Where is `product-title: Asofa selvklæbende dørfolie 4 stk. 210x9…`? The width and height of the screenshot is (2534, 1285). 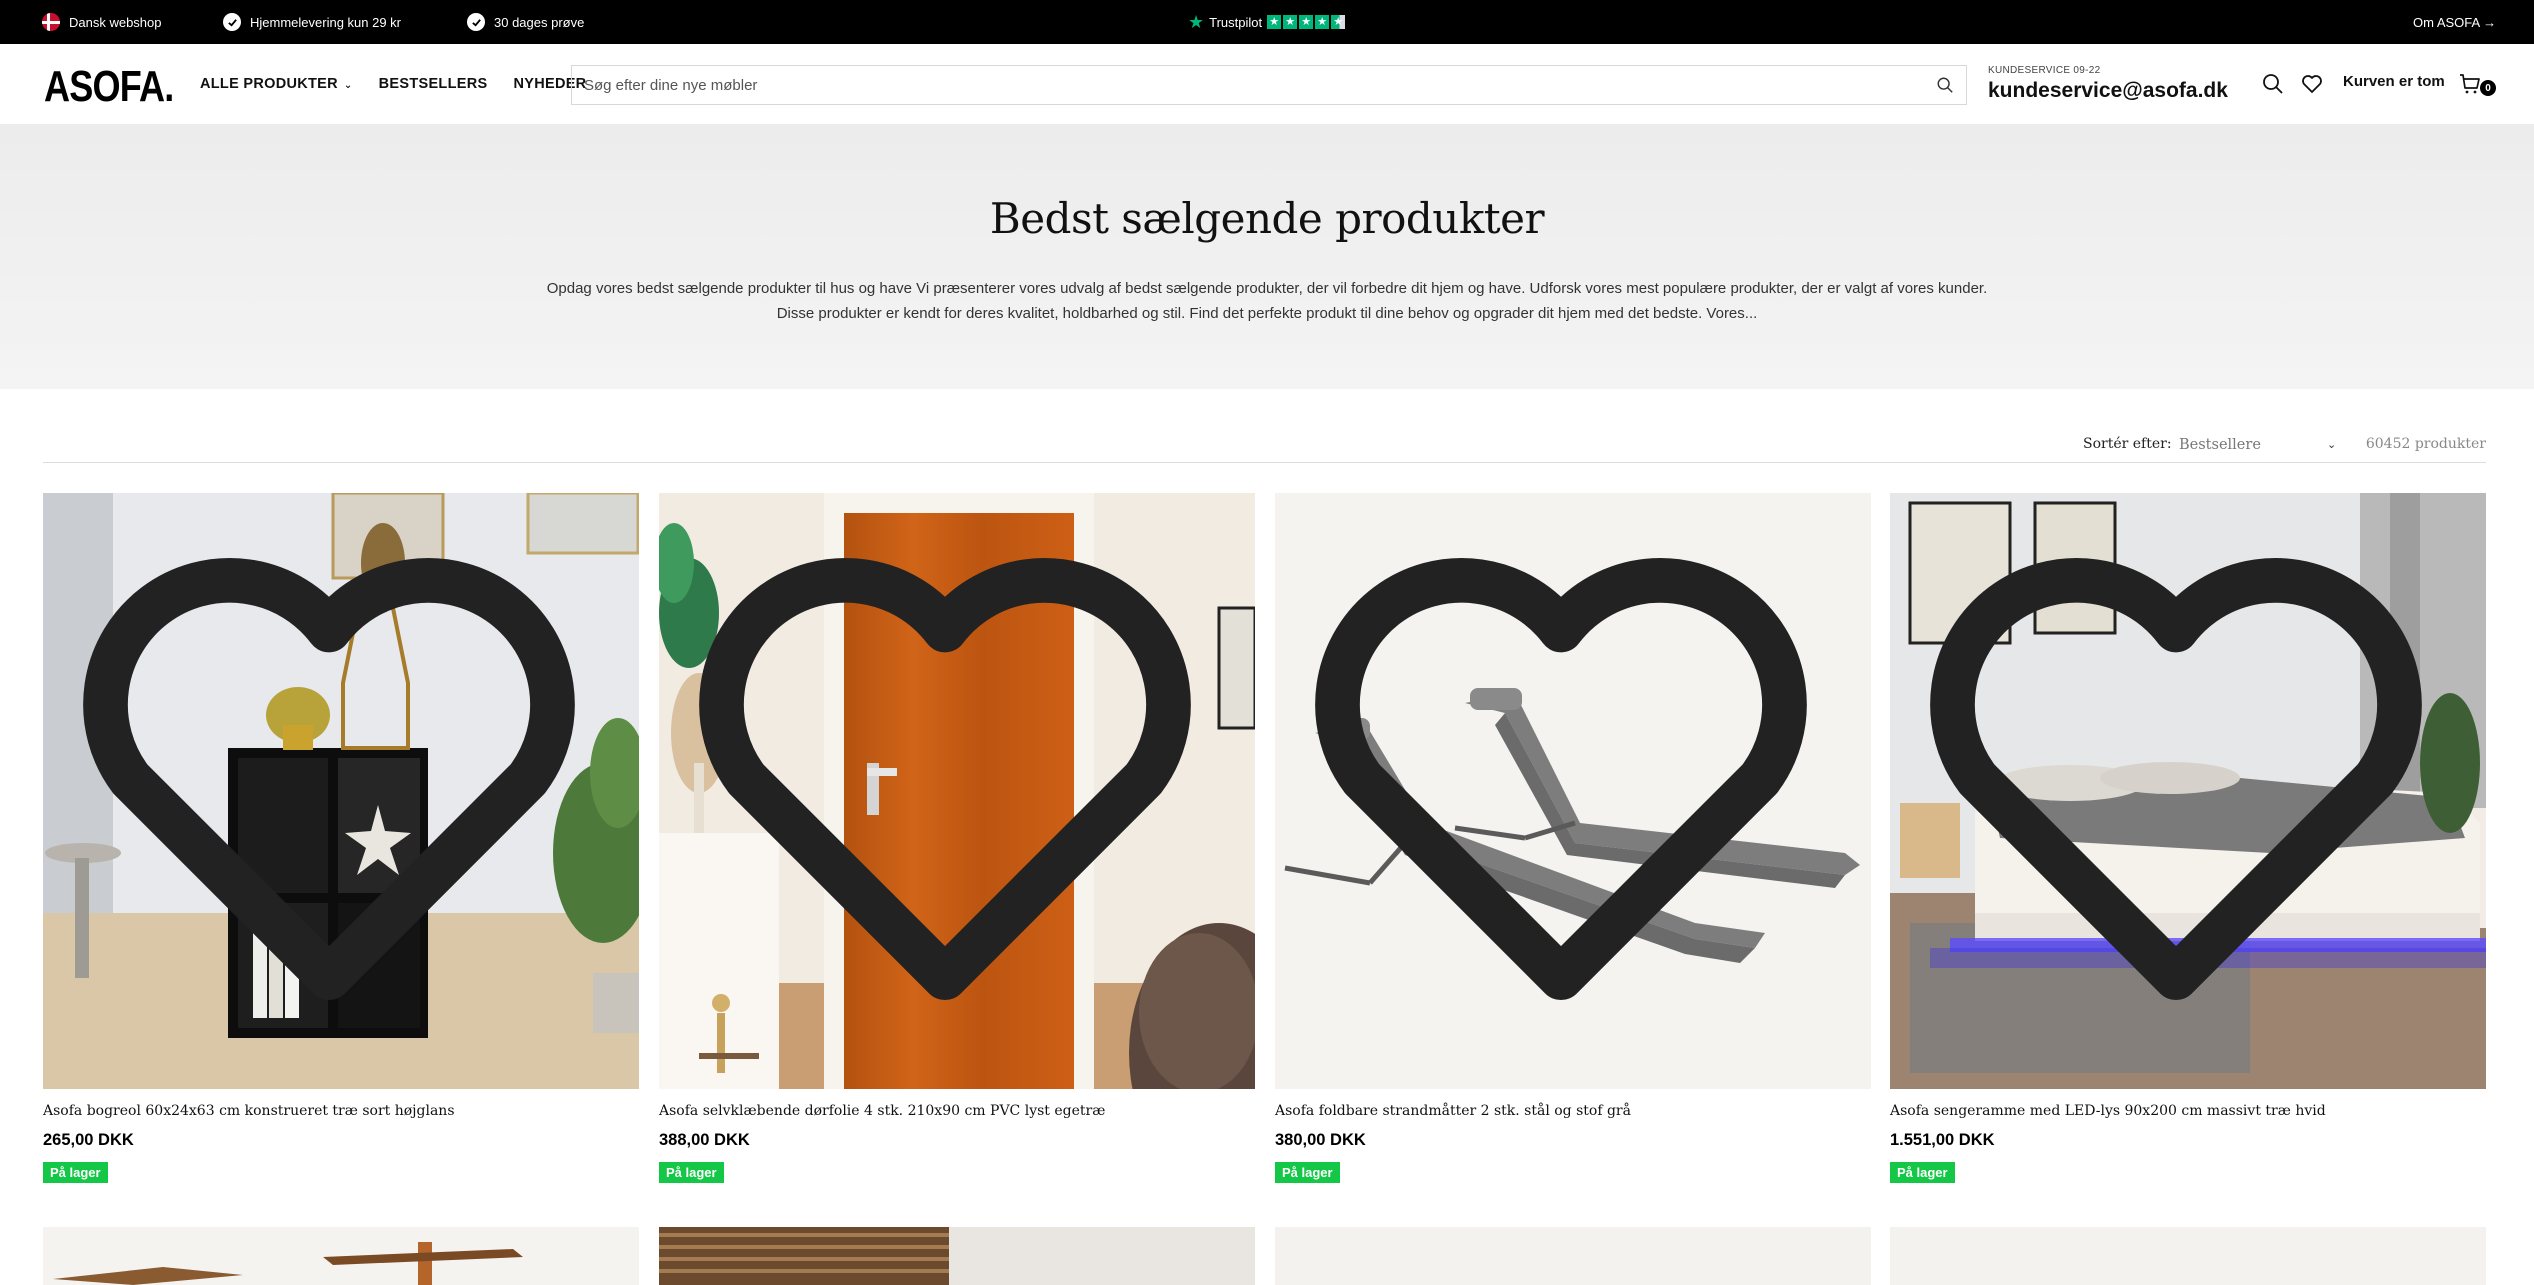
product-title: Asofa selvklæbende dørfolie 4 stk. 210x9… is located at coordinates (957, 1111).